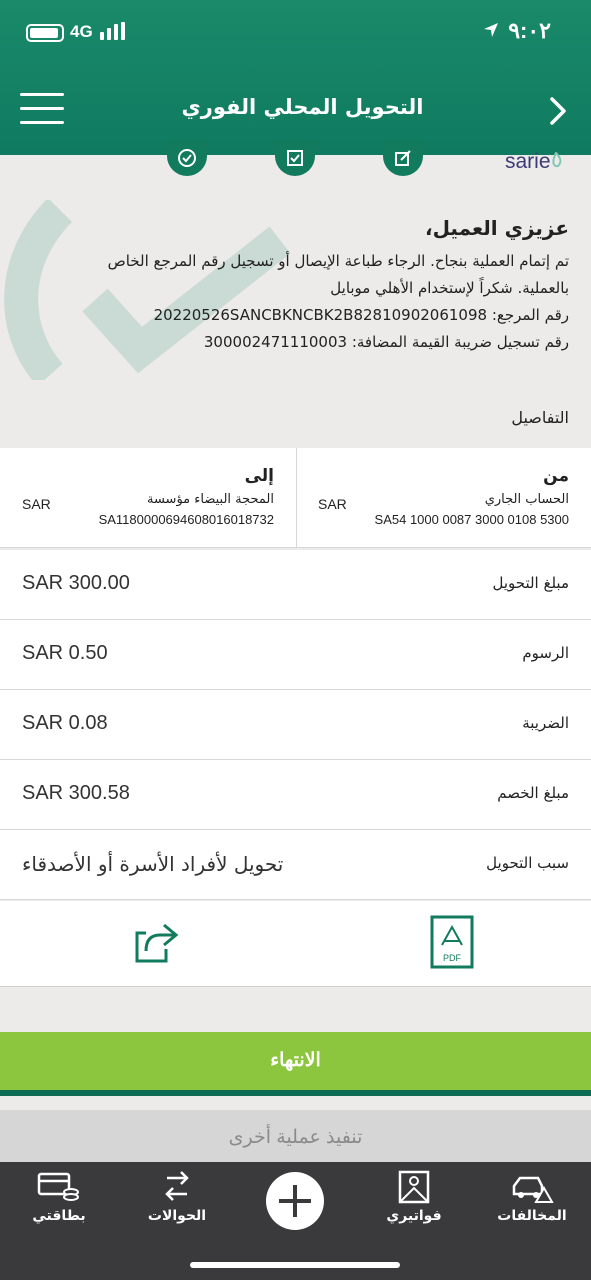 This screenshot has height=1280, width=591. Describe the element at coordinates (496, 228) in the screenshot. I see `message-heading: عزيزي العميل،` at that location.